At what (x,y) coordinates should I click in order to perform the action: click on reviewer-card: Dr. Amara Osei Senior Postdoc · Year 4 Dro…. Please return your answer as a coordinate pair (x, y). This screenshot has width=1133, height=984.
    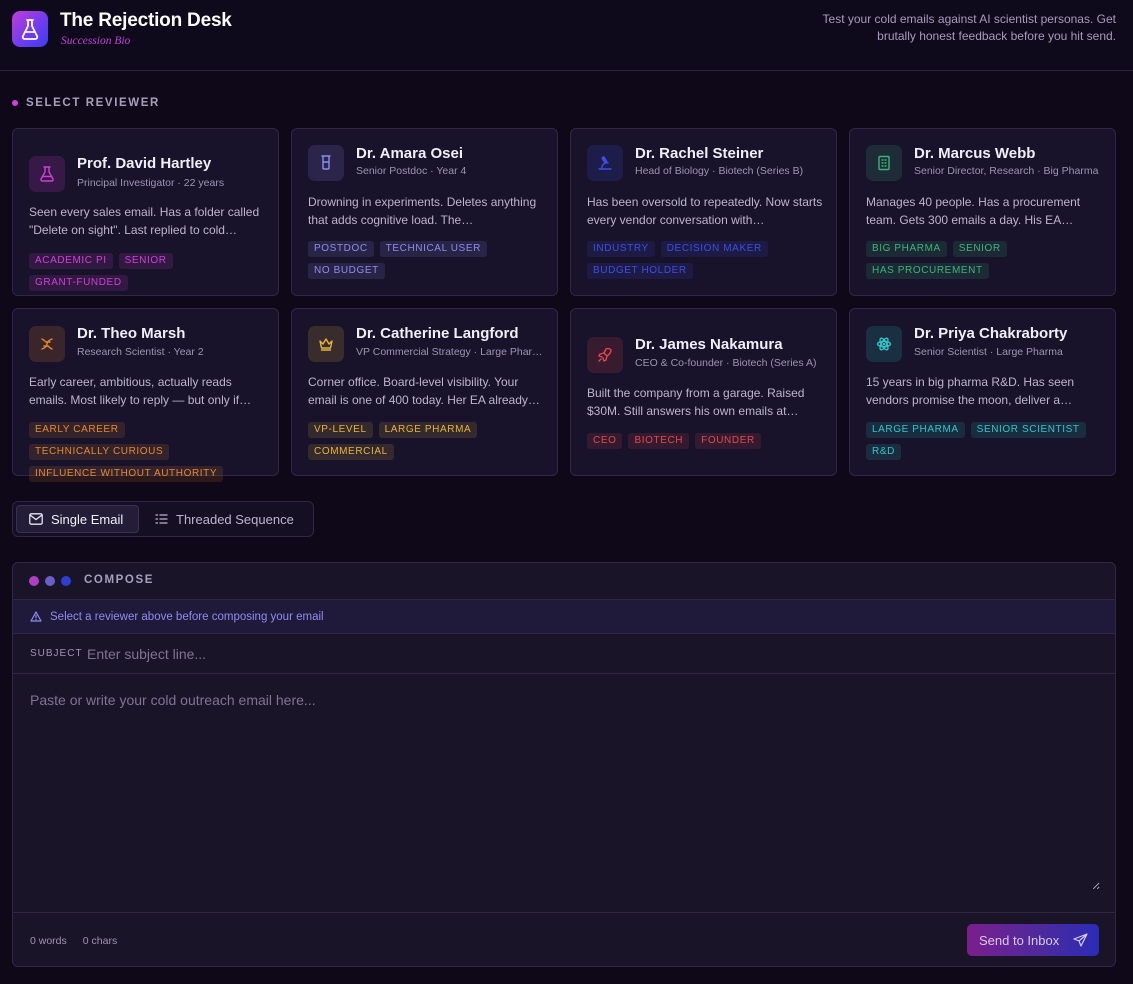
    Looking at the image, I should click on (424, 212).